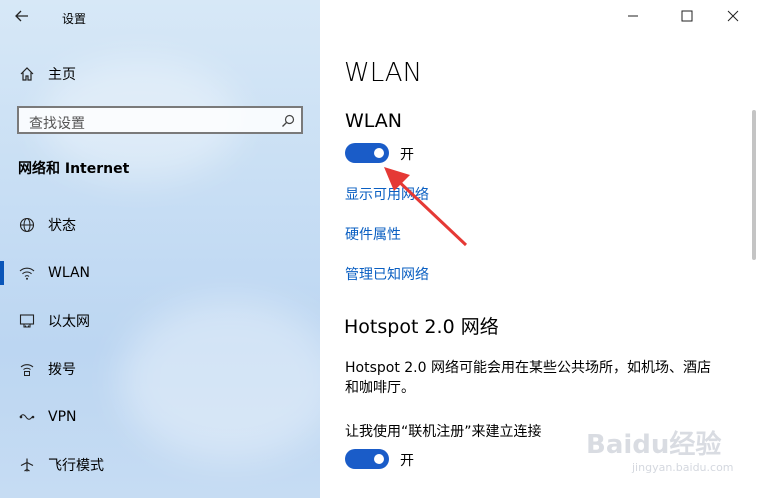  I want to click on sidebar-item-label: 主页, so click(62, 75).